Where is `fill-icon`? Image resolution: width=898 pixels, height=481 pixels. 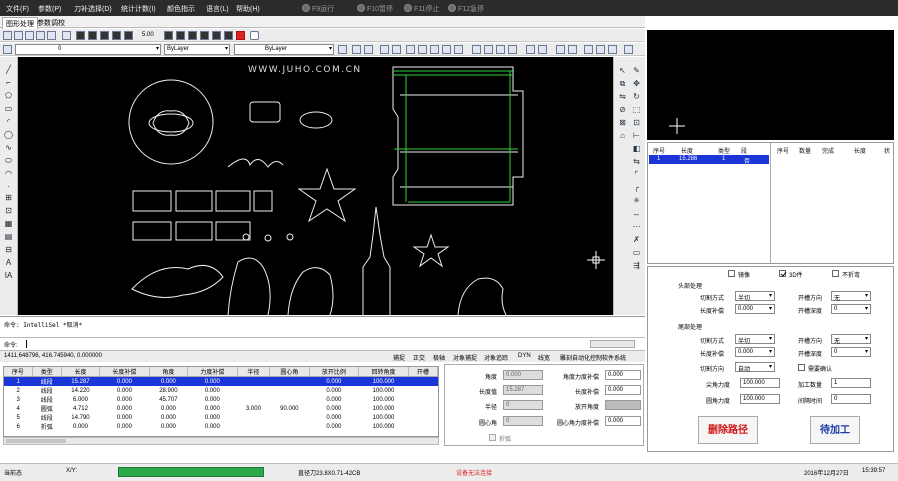 fill-icon is located at coordinates (92, 35).